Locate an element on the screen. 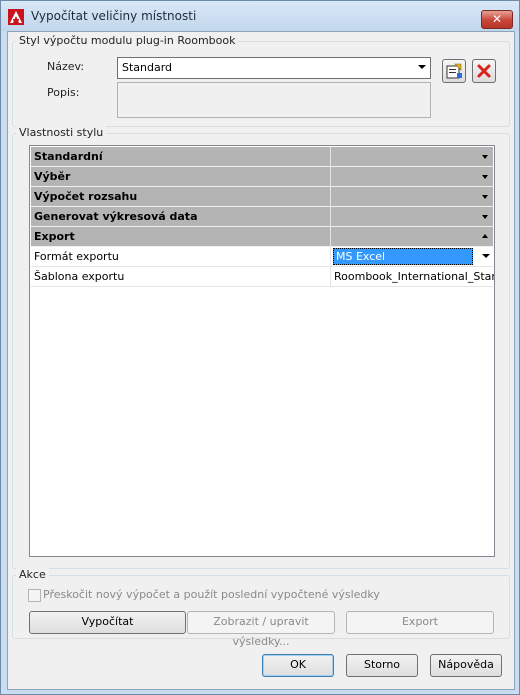 This screenshot has width=520, height=695. category-generate-drawing-data: Generovat výkresová data is located at coordinates (262, 217).